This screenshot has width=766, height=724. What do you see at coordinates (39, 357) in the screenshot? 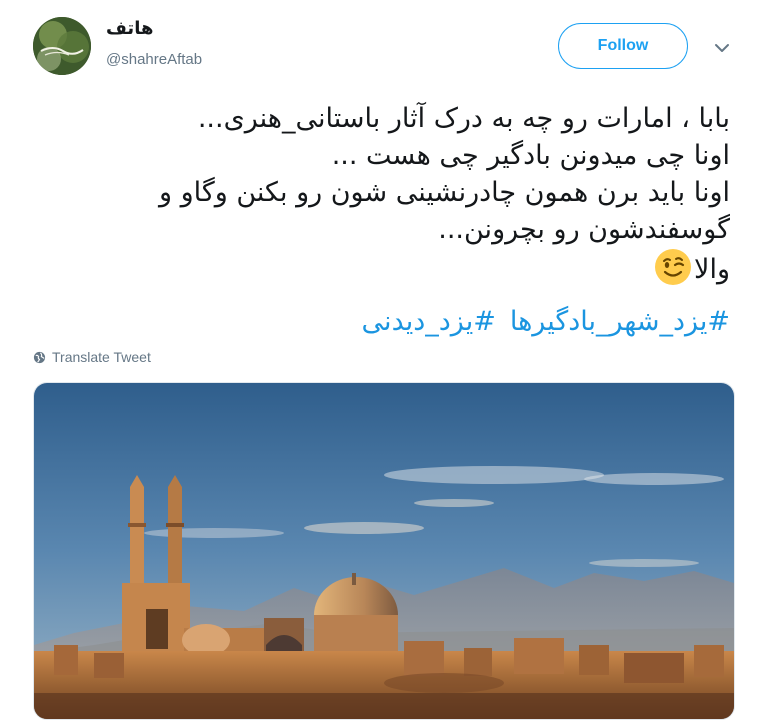
I see `globe-icon` at bounding box center [39, 357].